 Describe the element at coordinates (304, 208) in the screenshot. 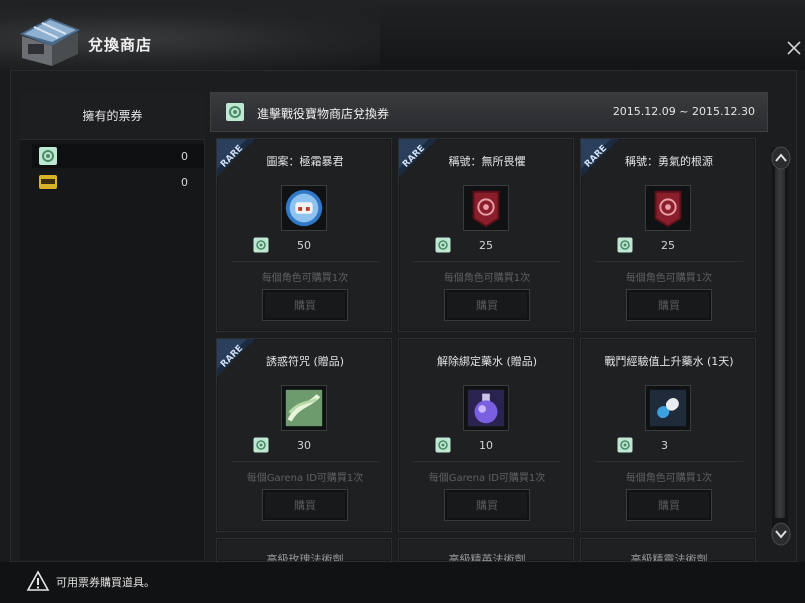

I see `frost-tyrant-emblem-icon` at that location.